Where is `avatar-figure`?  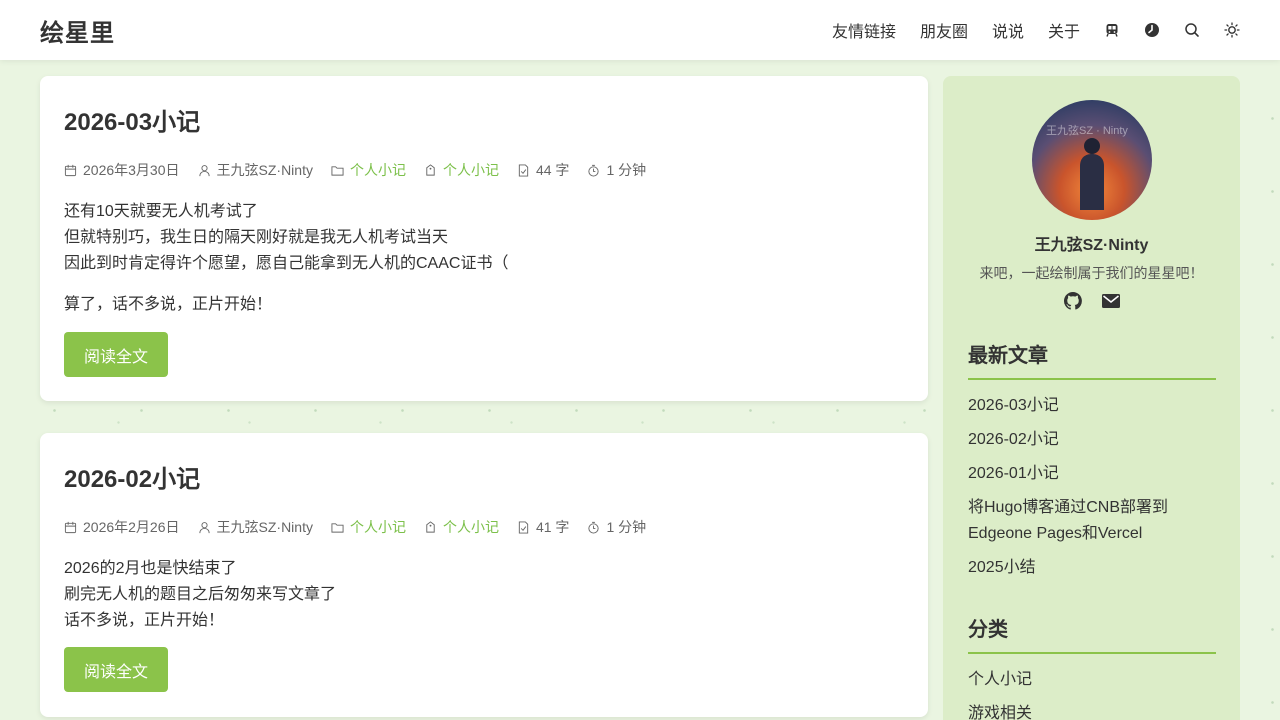 avatar-figure is located at coordinates (1092, 174).